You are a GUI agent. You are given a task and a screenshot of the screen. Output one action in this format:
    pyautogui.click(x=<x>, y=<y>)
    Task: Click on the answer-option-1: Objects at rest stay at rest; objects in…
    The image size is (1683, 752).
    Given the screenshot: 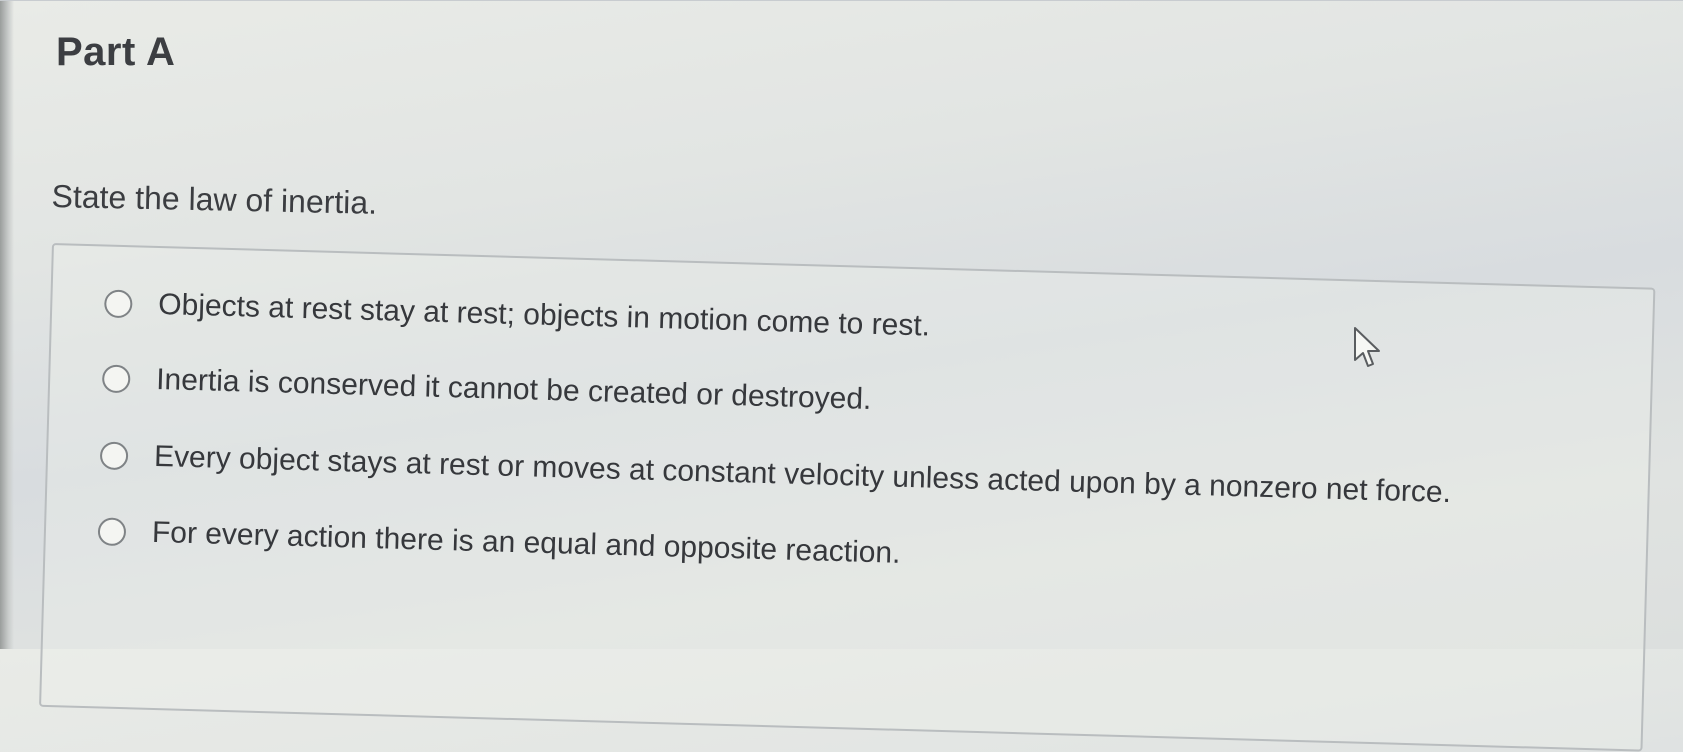 What is the action you would take?
    pyautogui.click(x=517, y=315)
    